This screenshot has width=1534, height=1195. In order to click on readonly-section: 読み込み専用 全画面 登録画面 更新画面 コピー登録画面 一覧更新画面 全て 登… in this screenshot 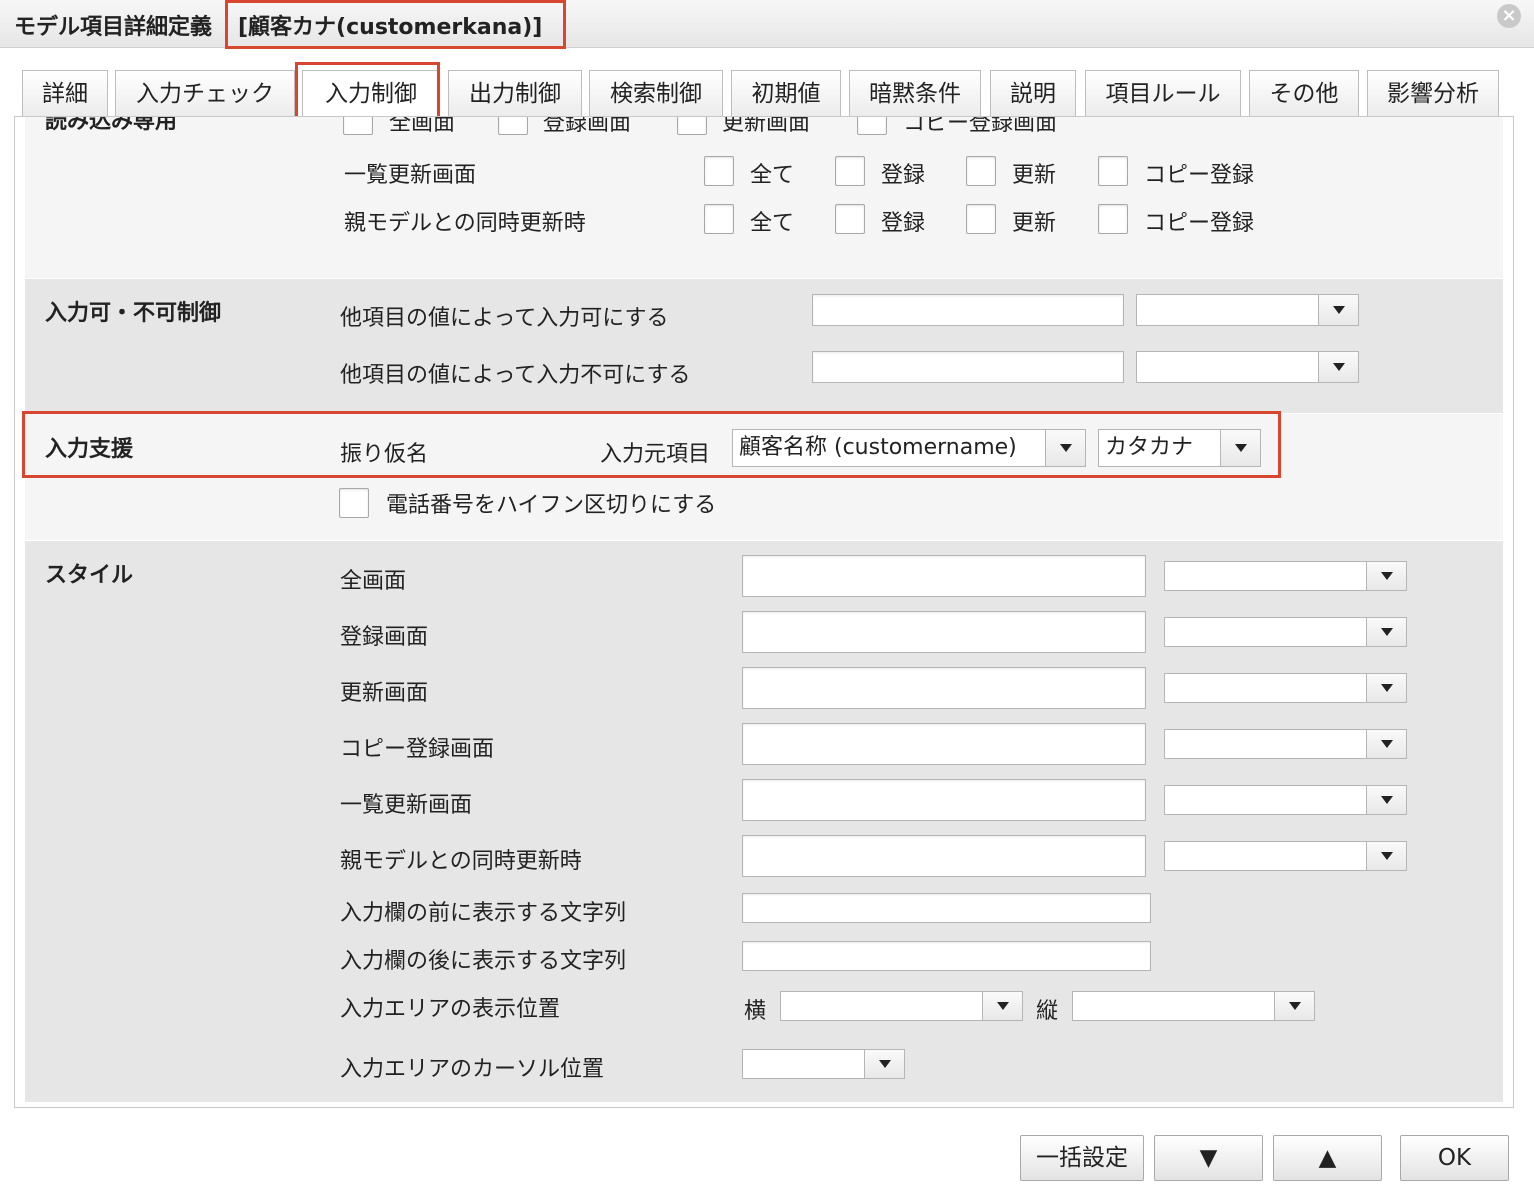, I will do `click(764, 197)`.